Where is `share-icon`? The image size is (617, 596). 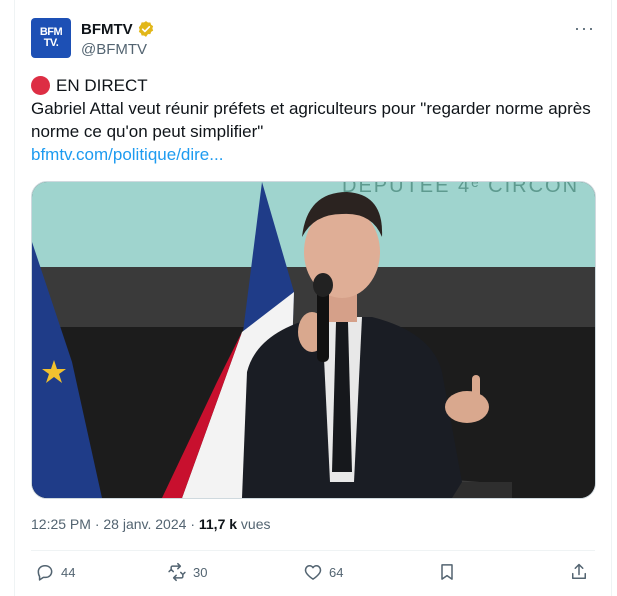
share-icon is located at coordinates (579, 571).